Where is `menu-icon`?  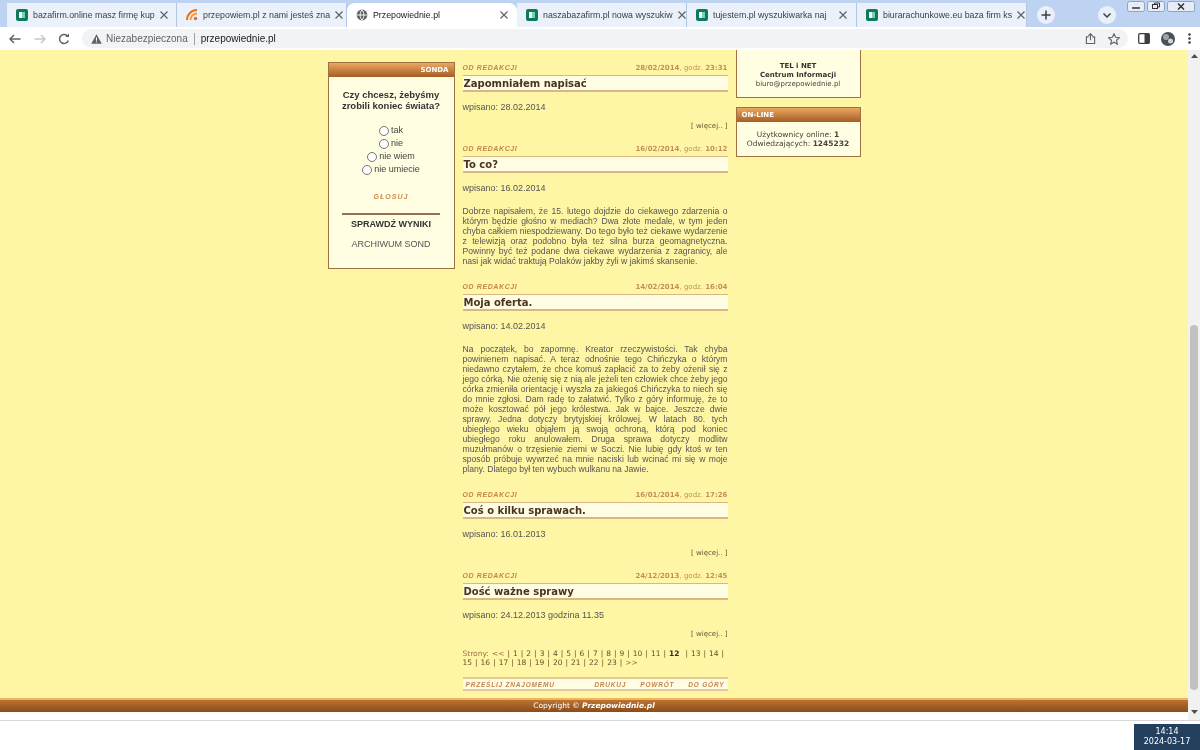
menu-icon is located at coordinates (1189, 38).